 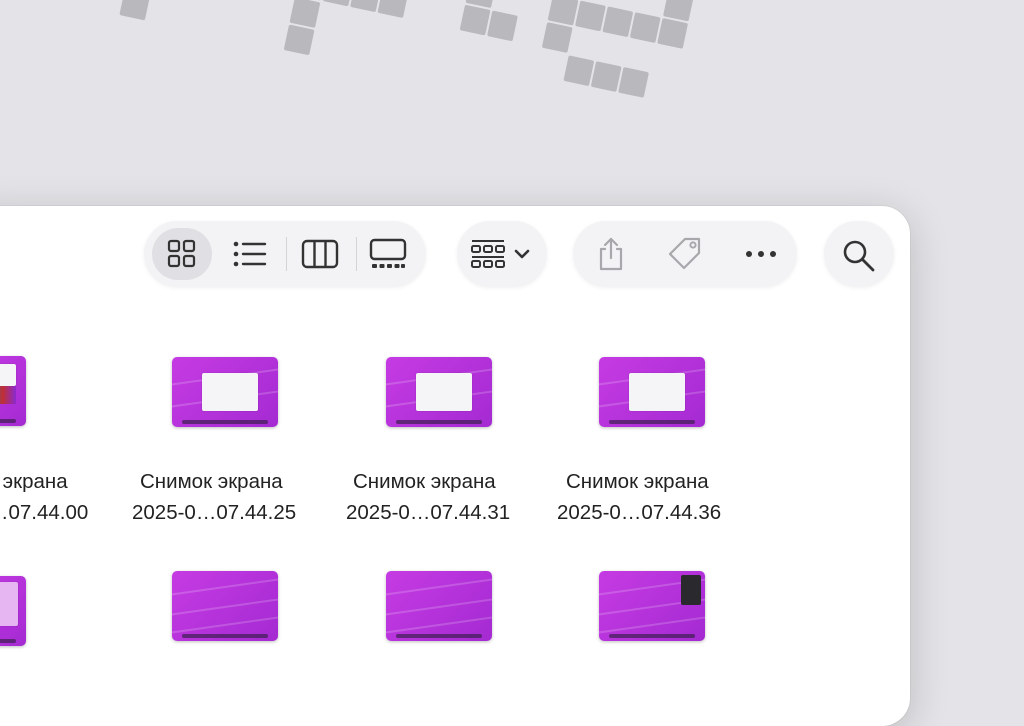 I want to click on tag-icon, so click(x=684, y=253).